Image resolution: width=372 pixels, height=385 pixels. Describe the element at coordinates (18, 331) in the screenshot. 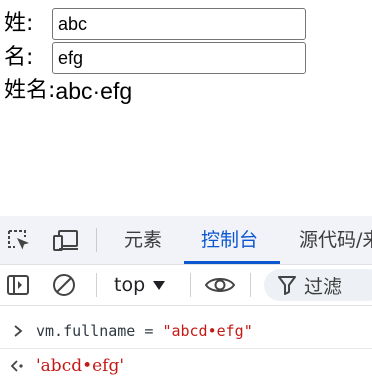

I see `input-chevron-icon` at that location.